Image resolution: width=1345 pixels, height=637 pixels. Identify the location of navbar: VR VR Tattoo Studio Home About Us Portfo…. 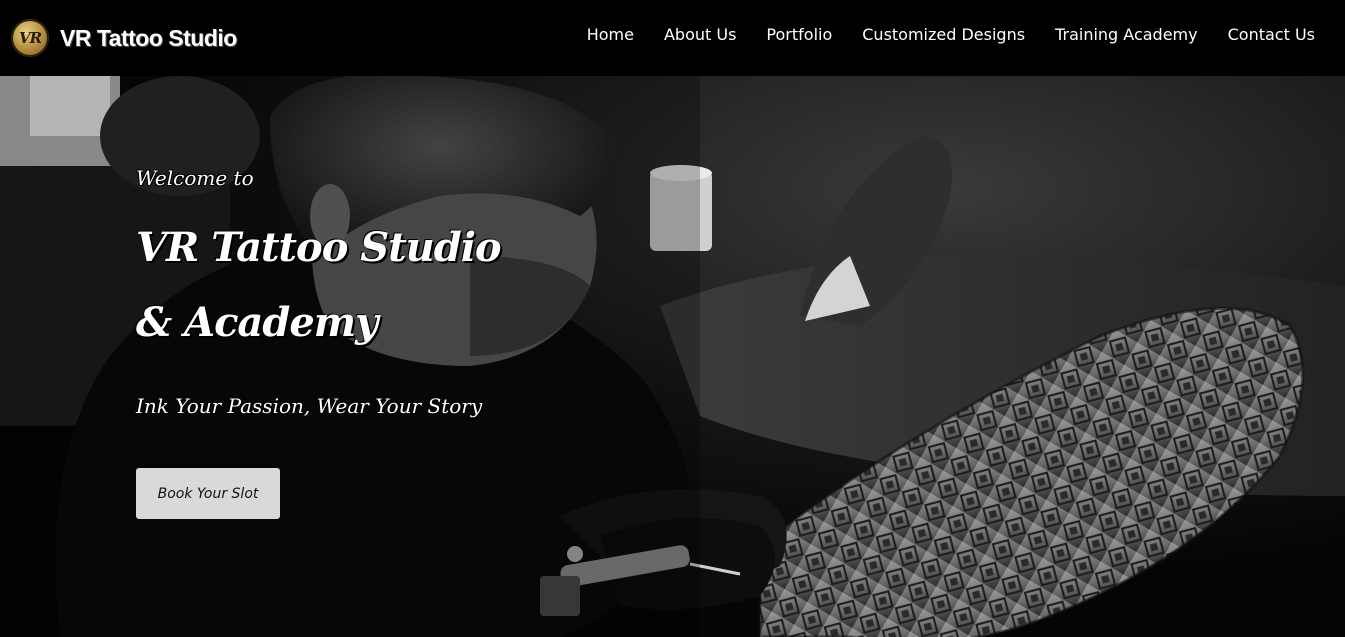
(672, 38).